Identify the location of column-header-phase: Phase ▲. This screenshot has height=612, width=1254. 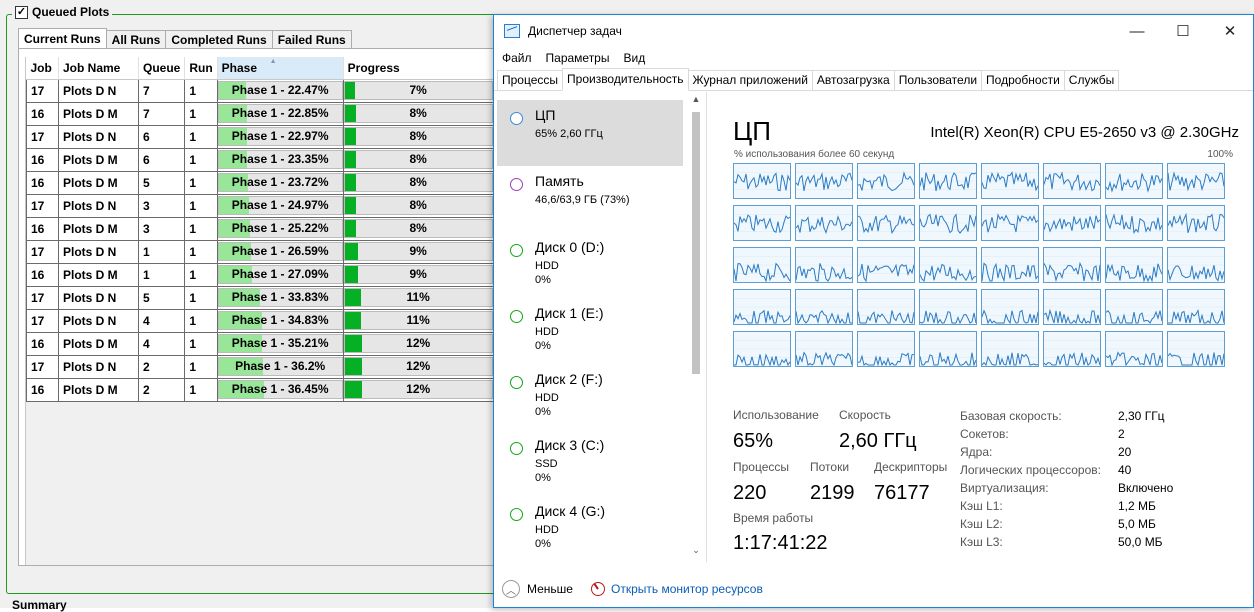
(280, 68).